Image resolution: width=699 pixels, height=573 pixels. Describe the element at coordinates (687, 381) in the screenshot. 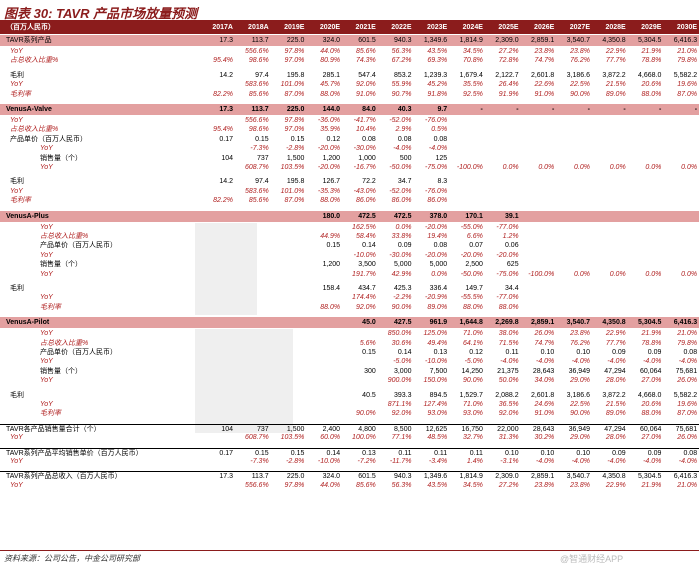

I see `table-cell: 26.0%` at that location.